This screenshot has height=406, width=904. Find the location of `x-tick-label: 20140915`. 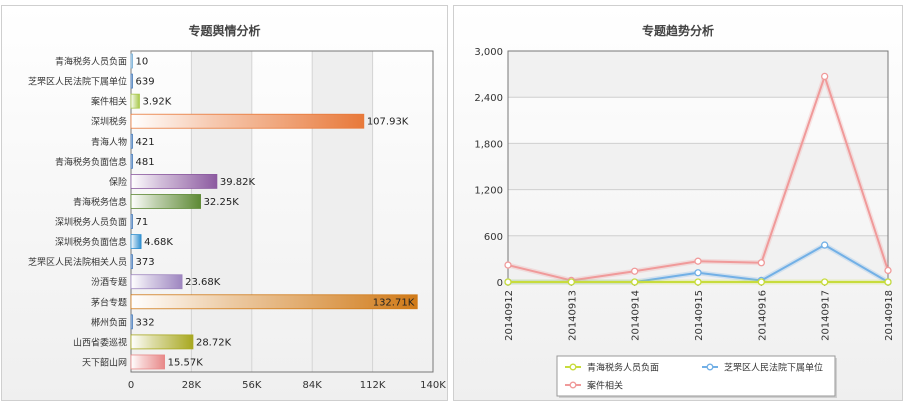

x-tick-label: 20140915 is located at coordinates (699, 315).